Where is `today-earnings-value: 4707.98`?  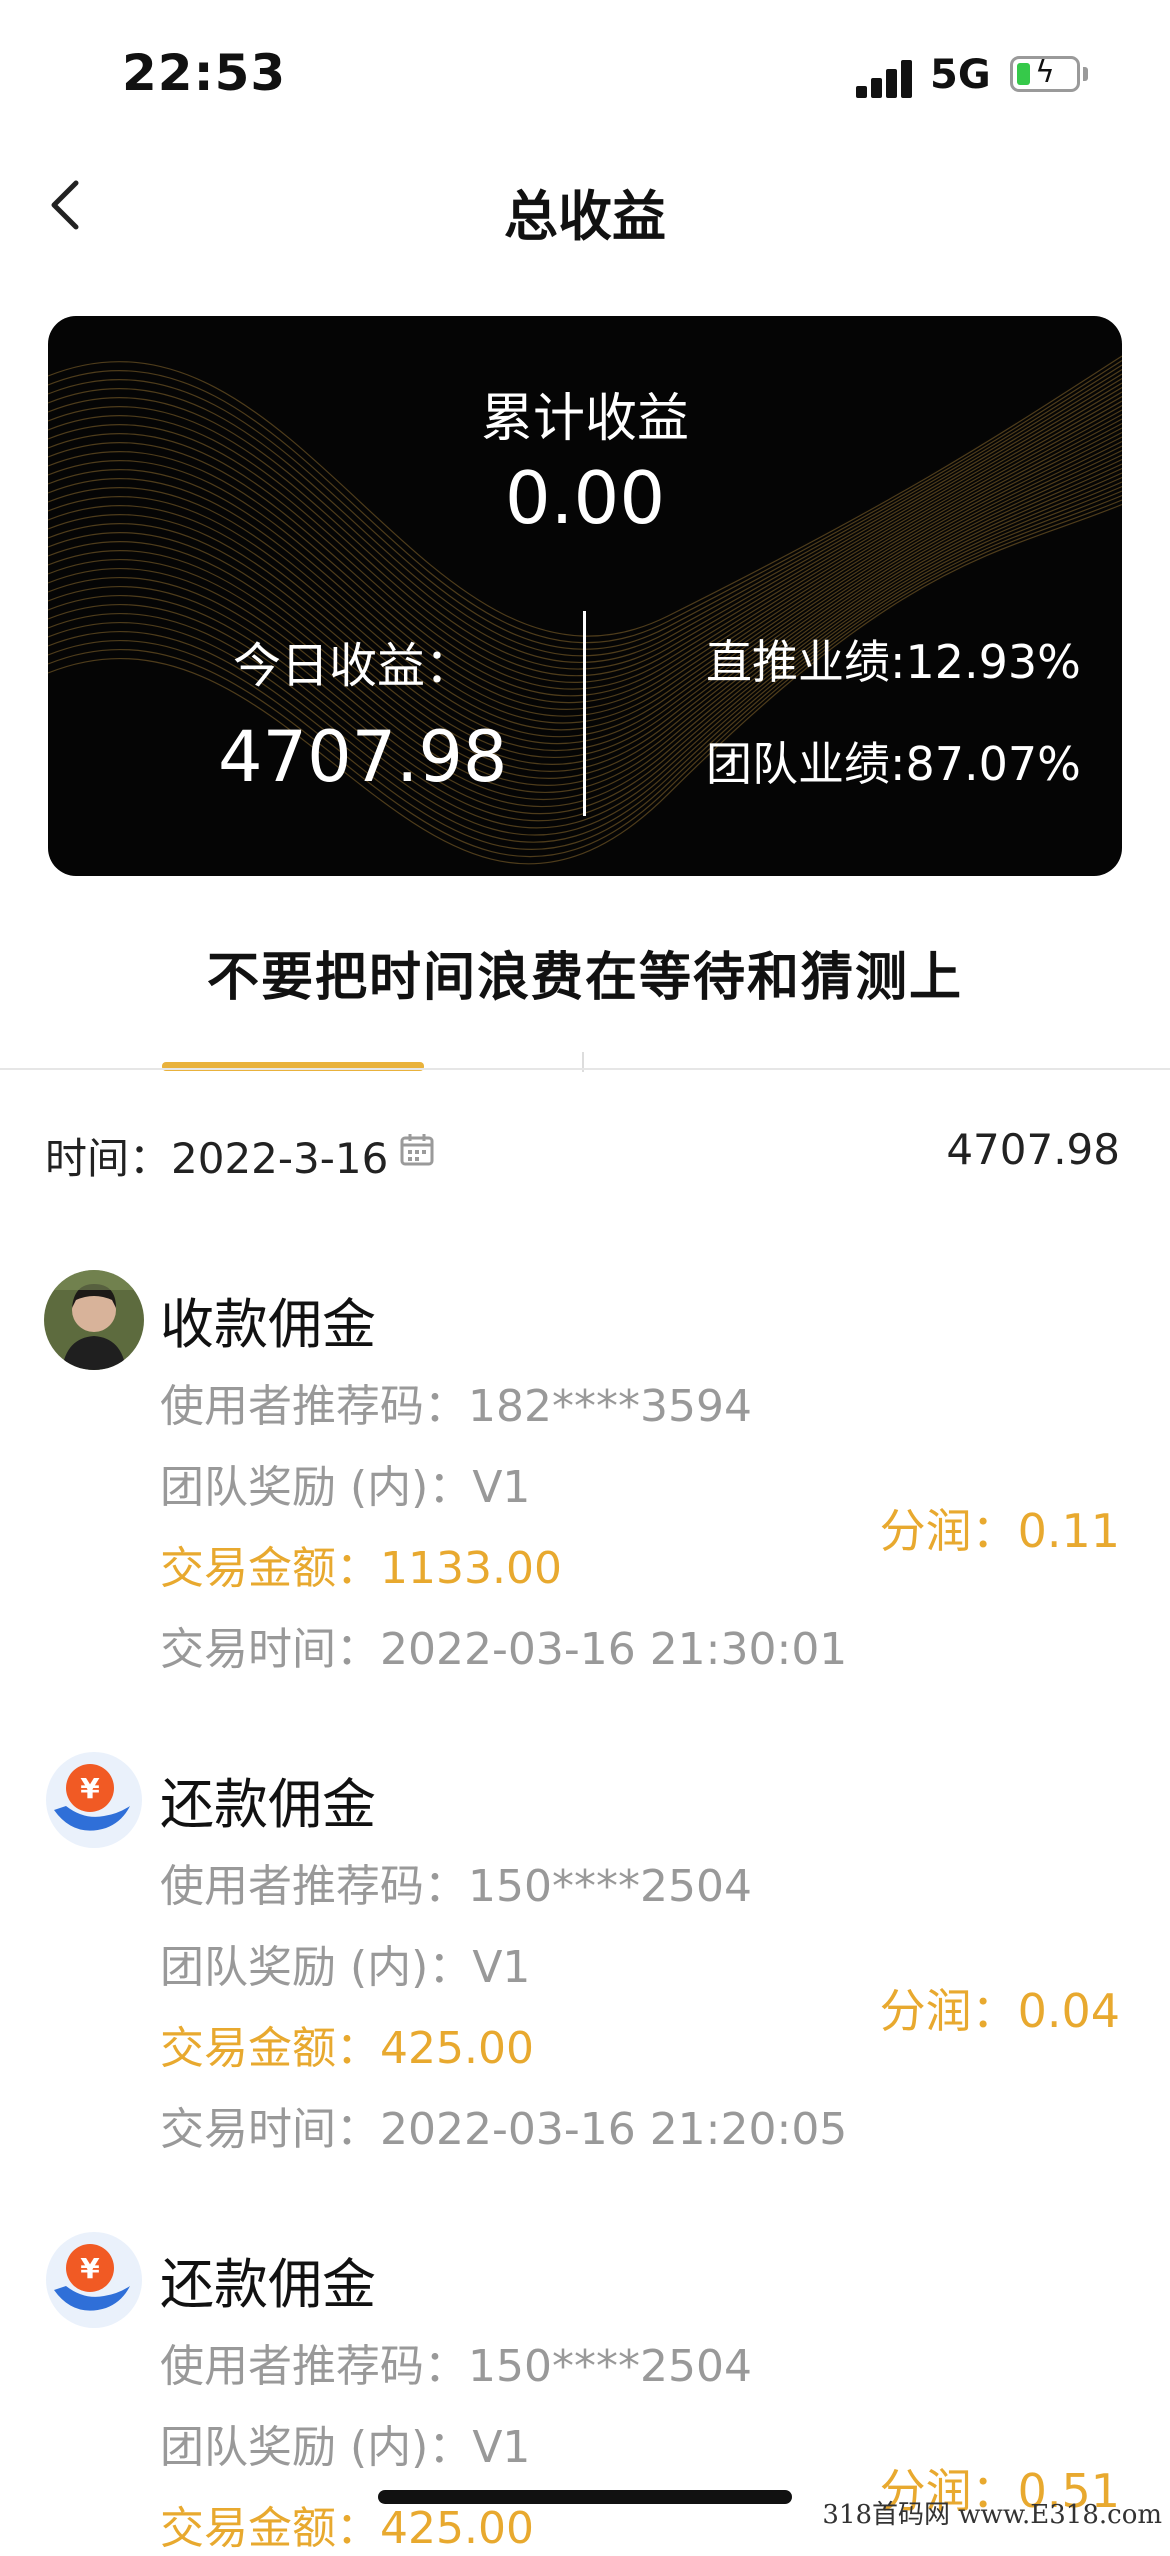
today-earnings-value: 4707.98 is located at coordinates (363, 757).